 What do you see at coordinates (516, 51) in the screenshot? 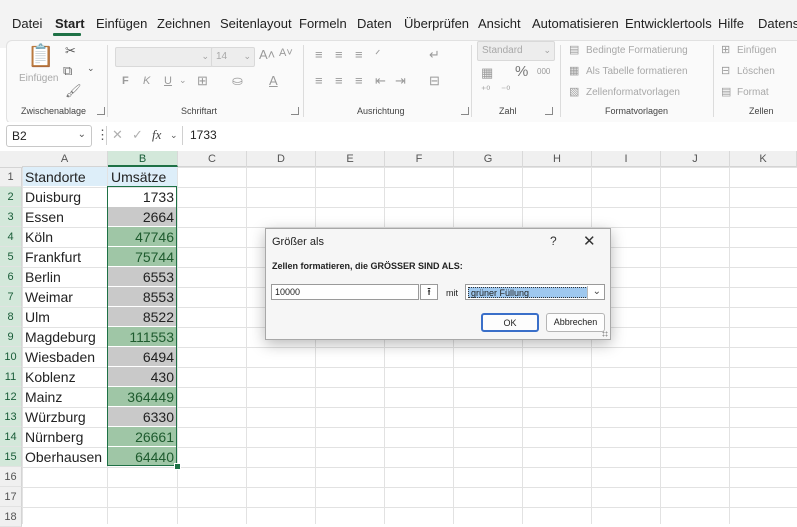
I see `number-format-select: Standard ⌄` at bounding box center [516, 51].